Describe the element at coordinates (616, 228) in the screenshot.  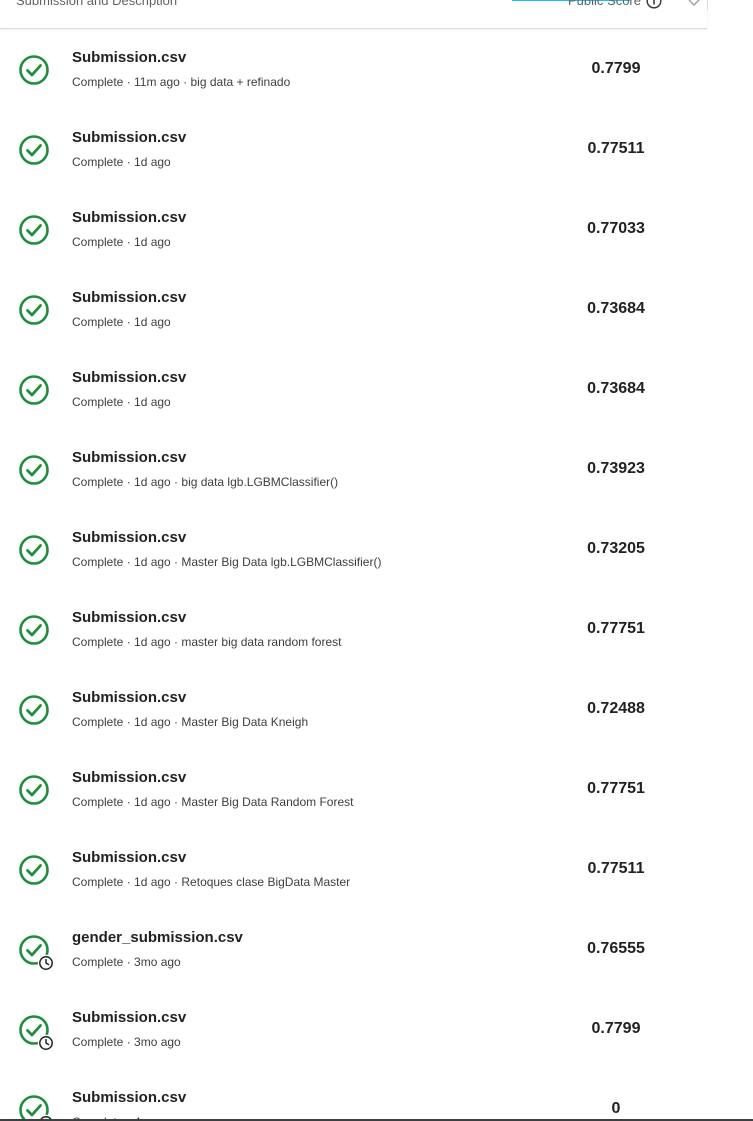
I see `public-score-value: 0.77033` at that location.